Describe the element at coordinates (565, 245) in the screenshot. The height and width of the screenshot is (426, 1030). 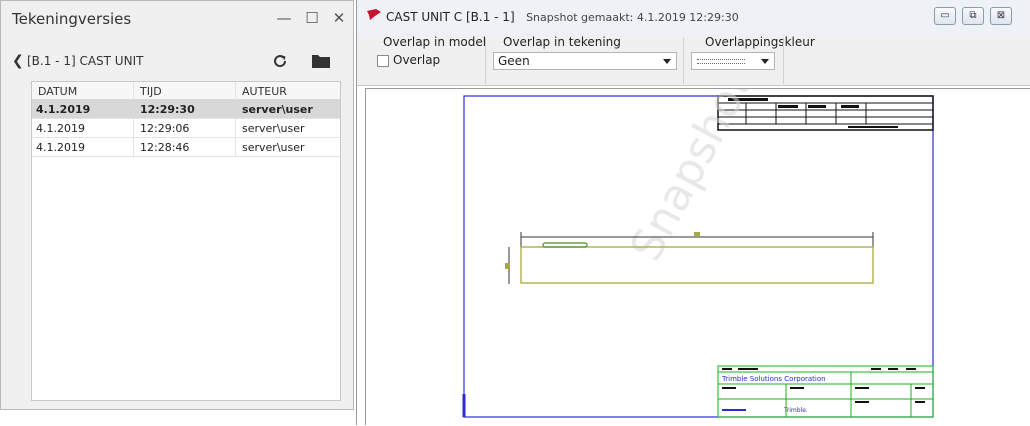
I see `part-mark` at that location.